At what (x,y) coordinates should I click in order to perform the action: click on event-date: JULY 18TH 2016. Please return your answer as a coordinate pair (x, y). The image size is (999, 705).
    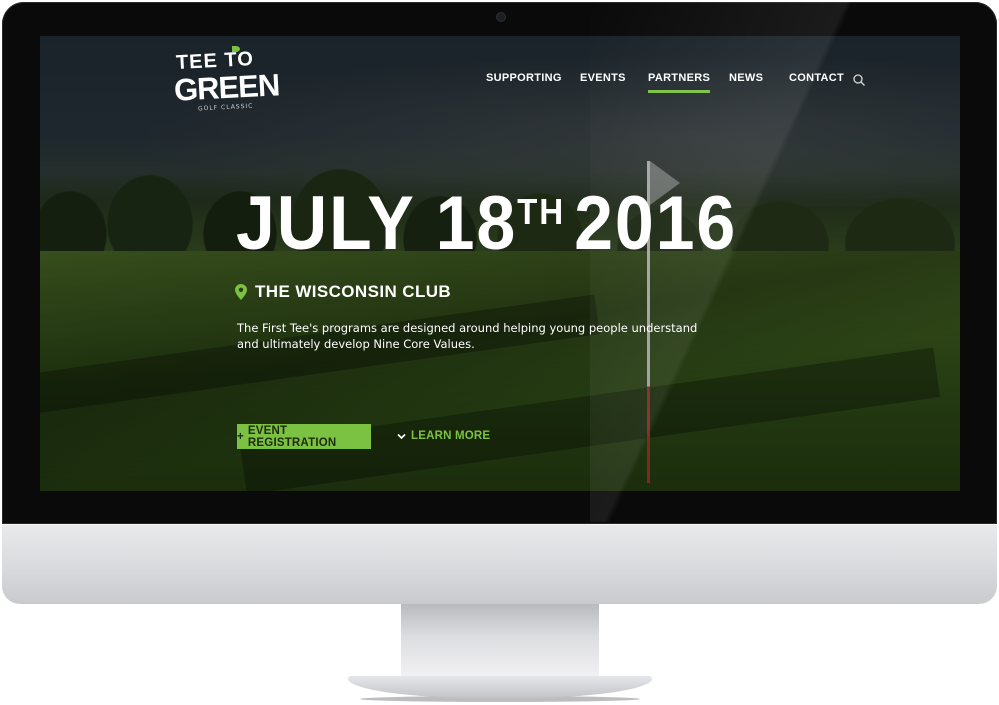
    Looking at the image, I should click on (486, 224).